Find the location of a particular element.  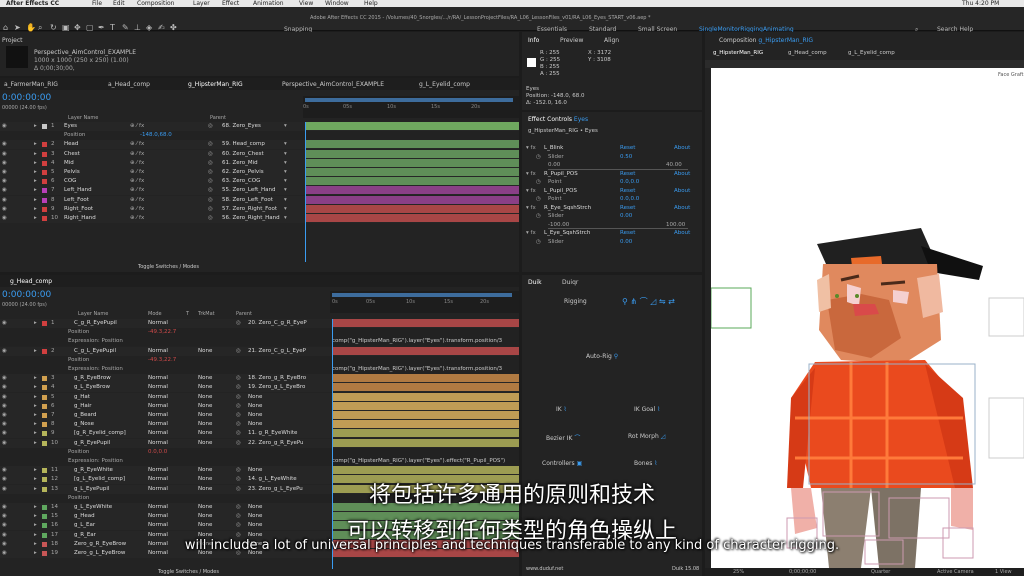

table-row: ◉ ▸ 6 COG ⊕ ⁄ fx ◎ 63. Zero_COG ▾ is located at coordinates (259, 182).